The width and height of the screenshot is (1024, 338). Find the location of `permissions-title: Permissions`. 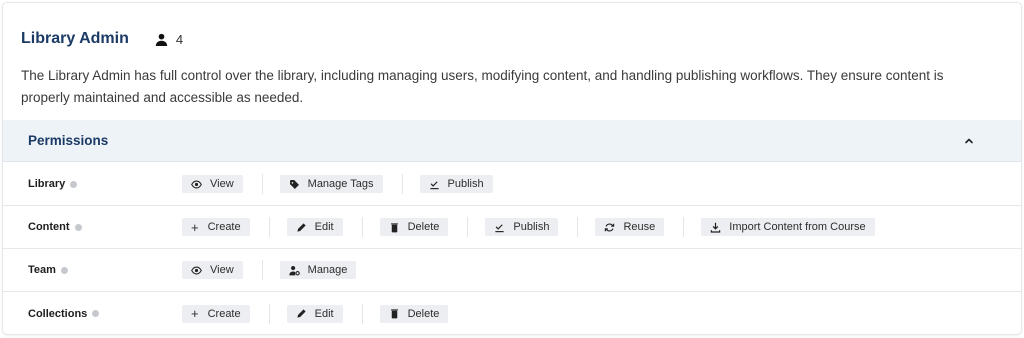

permissions-title: Permissions is located at coordinates (68, 140).